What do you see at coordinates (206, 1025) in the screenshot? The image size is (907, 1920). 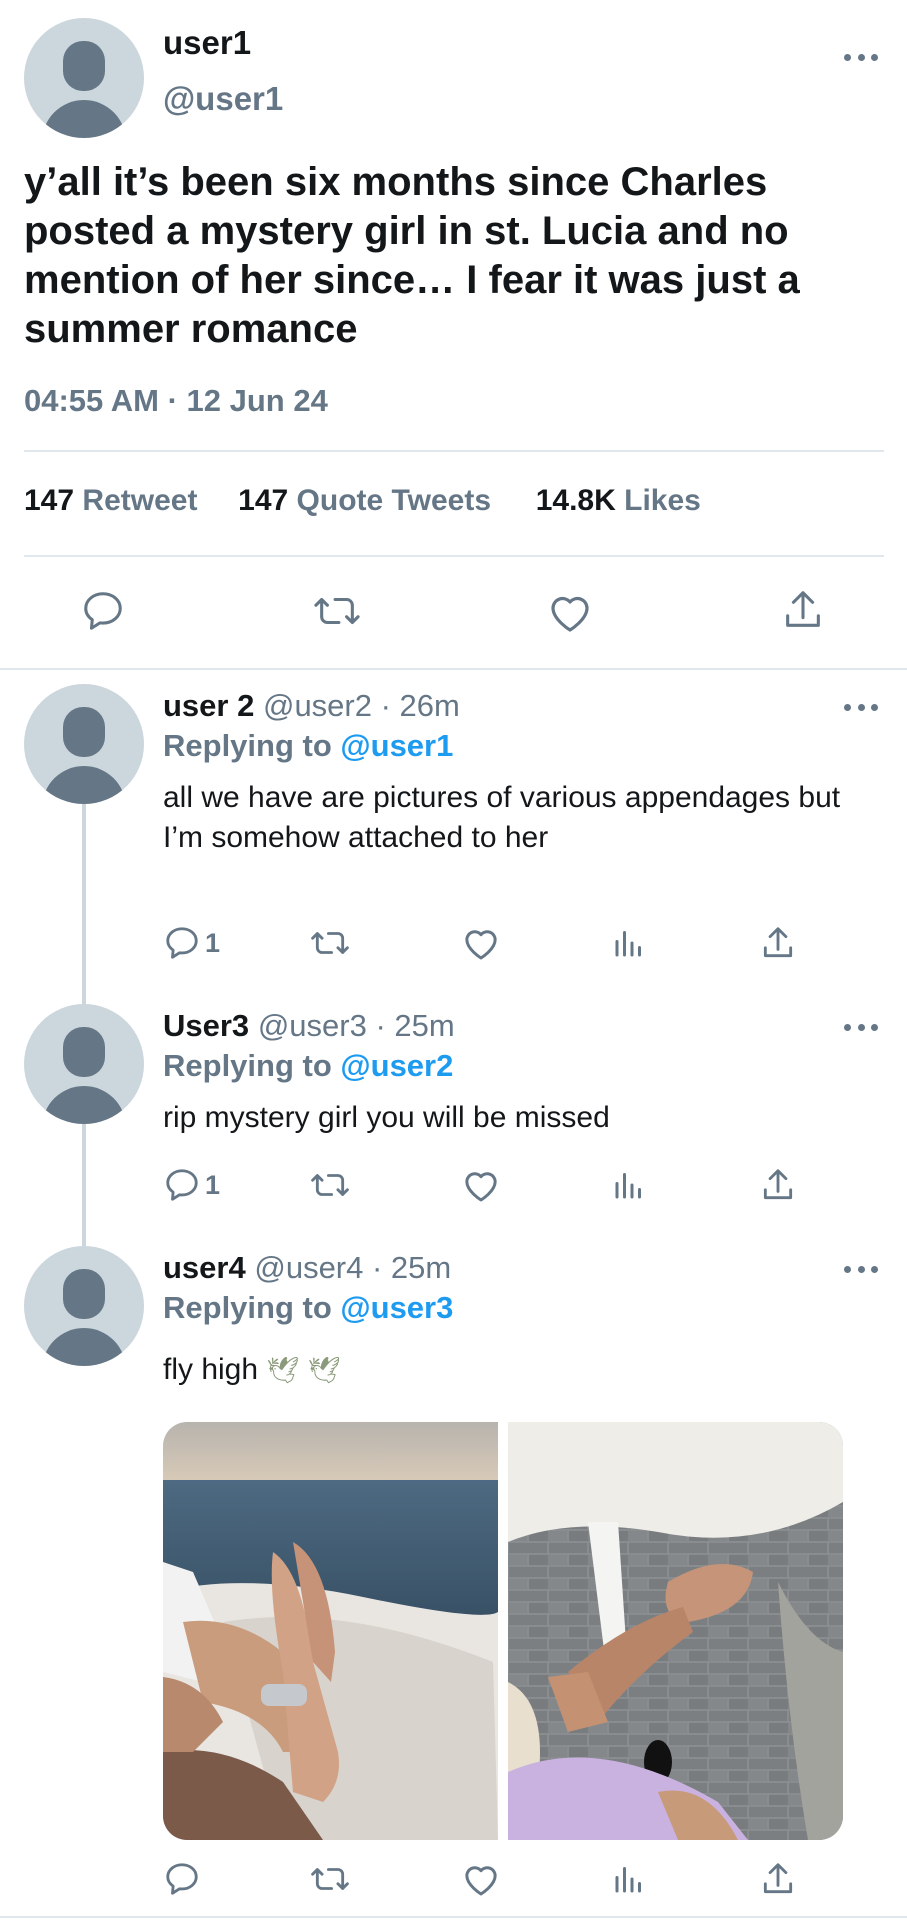 I see `author-name: User3` at bounding box center [206, 1025].